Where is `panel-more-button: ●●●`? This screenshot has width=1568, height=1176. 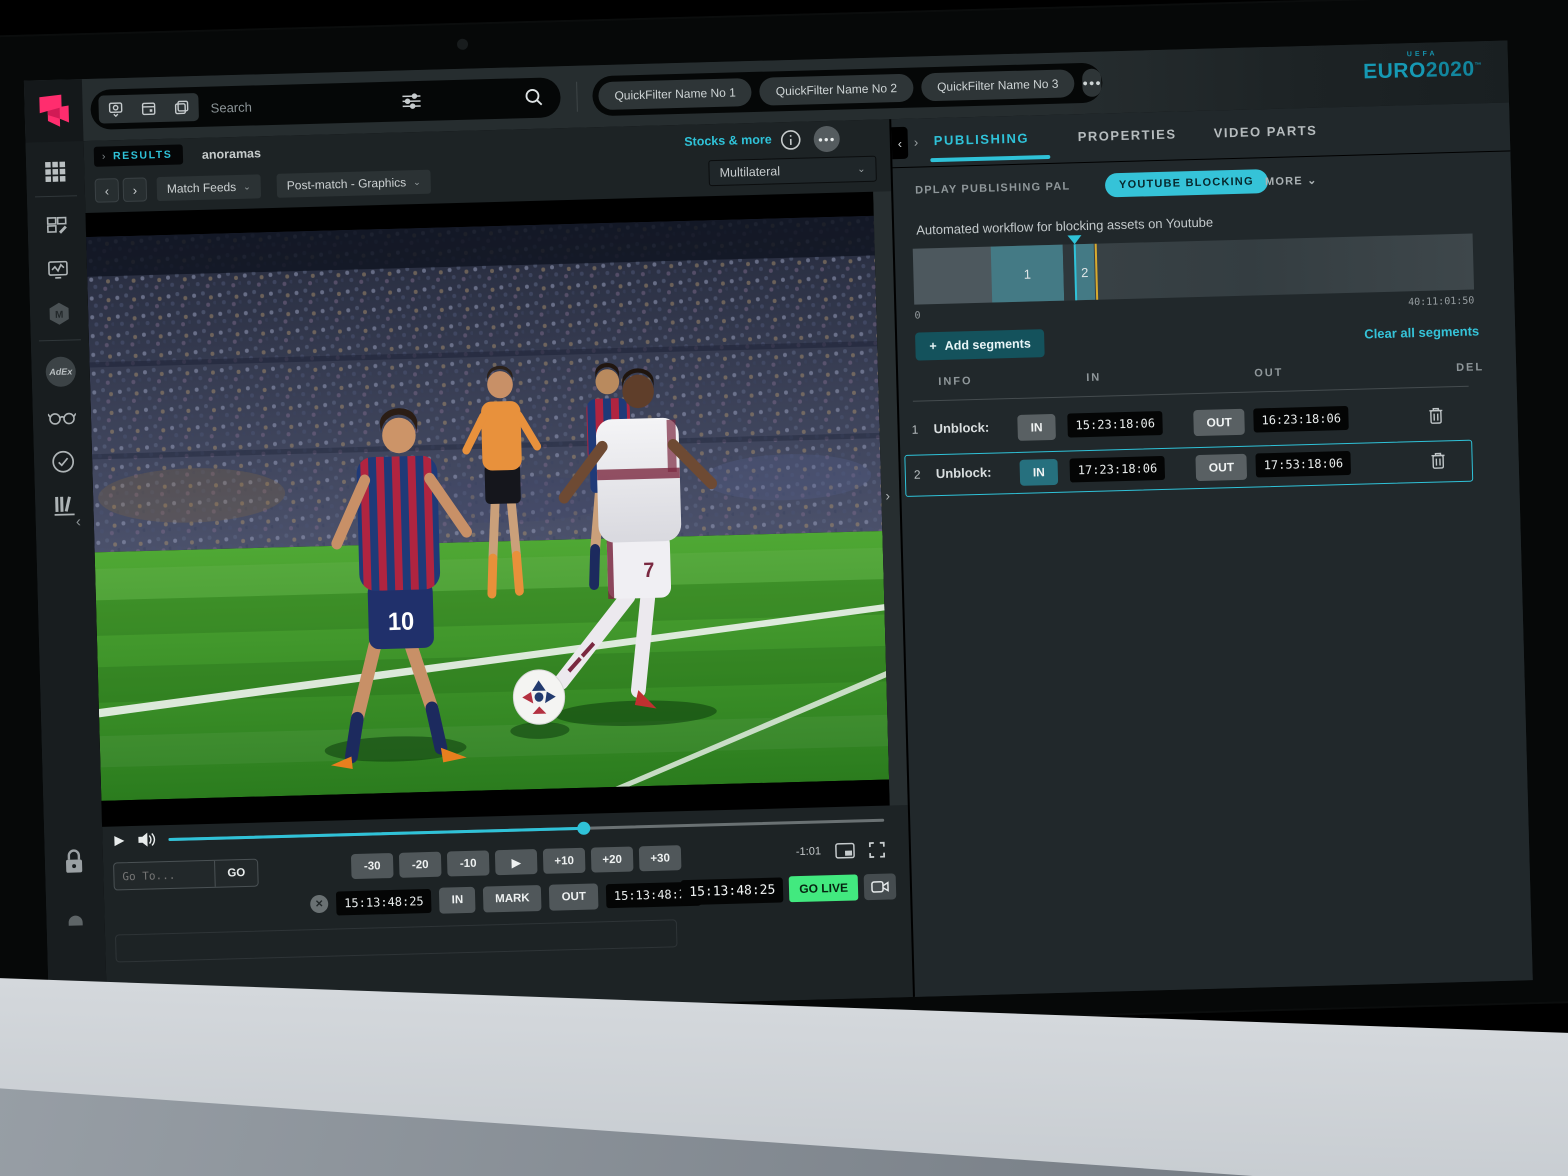
panel-more-button: ●●● is located at coordinates (827, 139).